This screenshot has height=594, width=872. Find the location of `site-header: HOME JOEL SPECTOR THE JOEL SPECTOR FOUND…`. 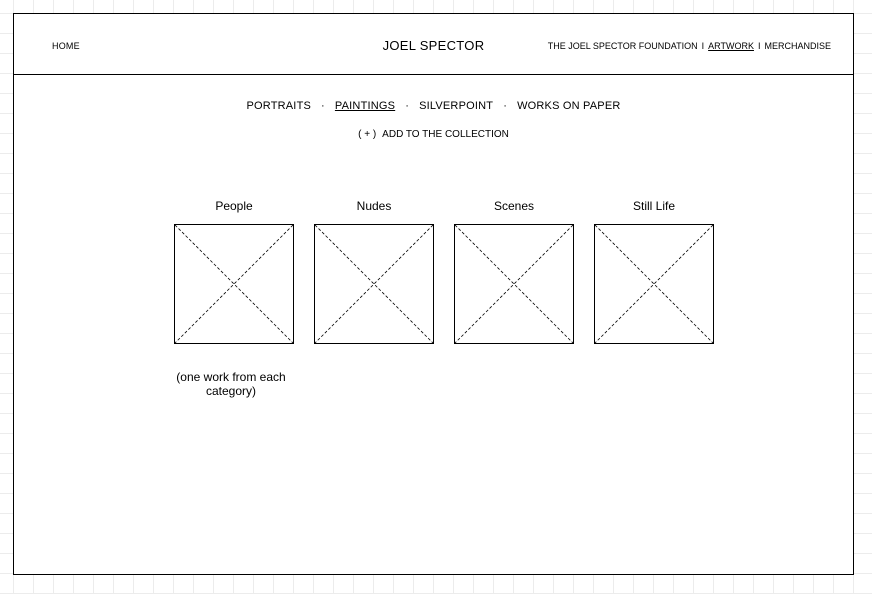

site-header: HOME JOEL SPECTOR THE JOEL SPECTOR FOUND… is located at coordinates (433, 44).